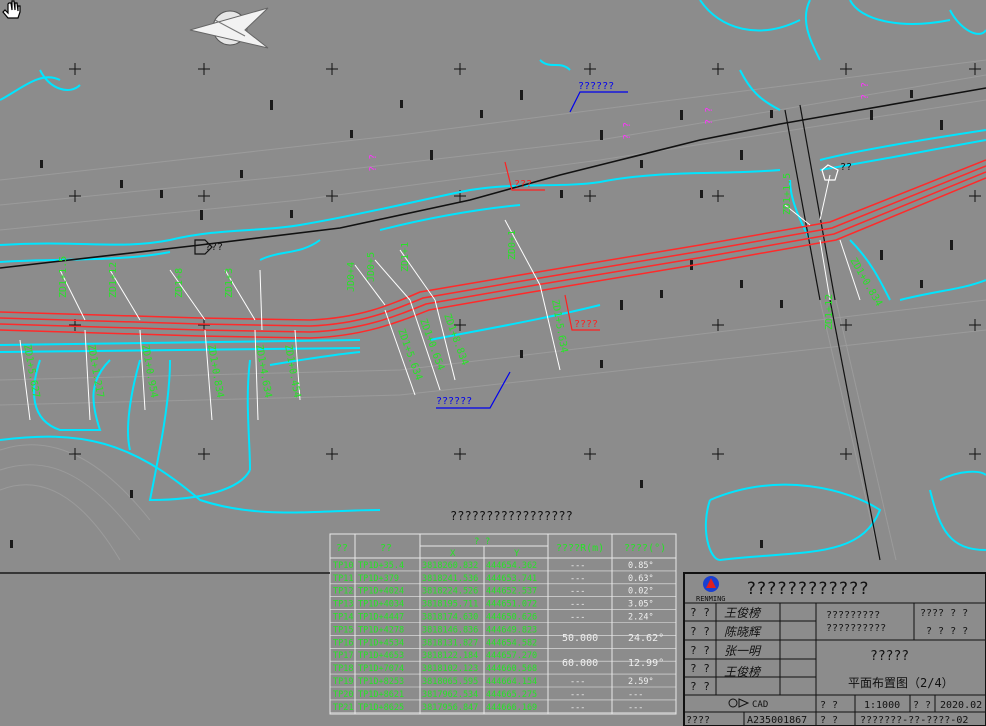  I want to click on table-cell: 444650.626, so click(511, 618).